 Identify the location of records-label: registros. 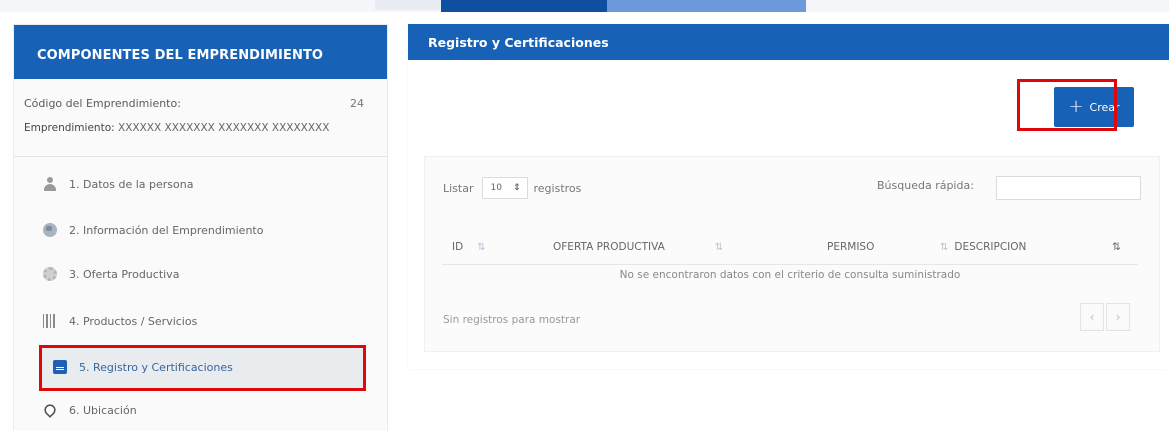
(557, 188).